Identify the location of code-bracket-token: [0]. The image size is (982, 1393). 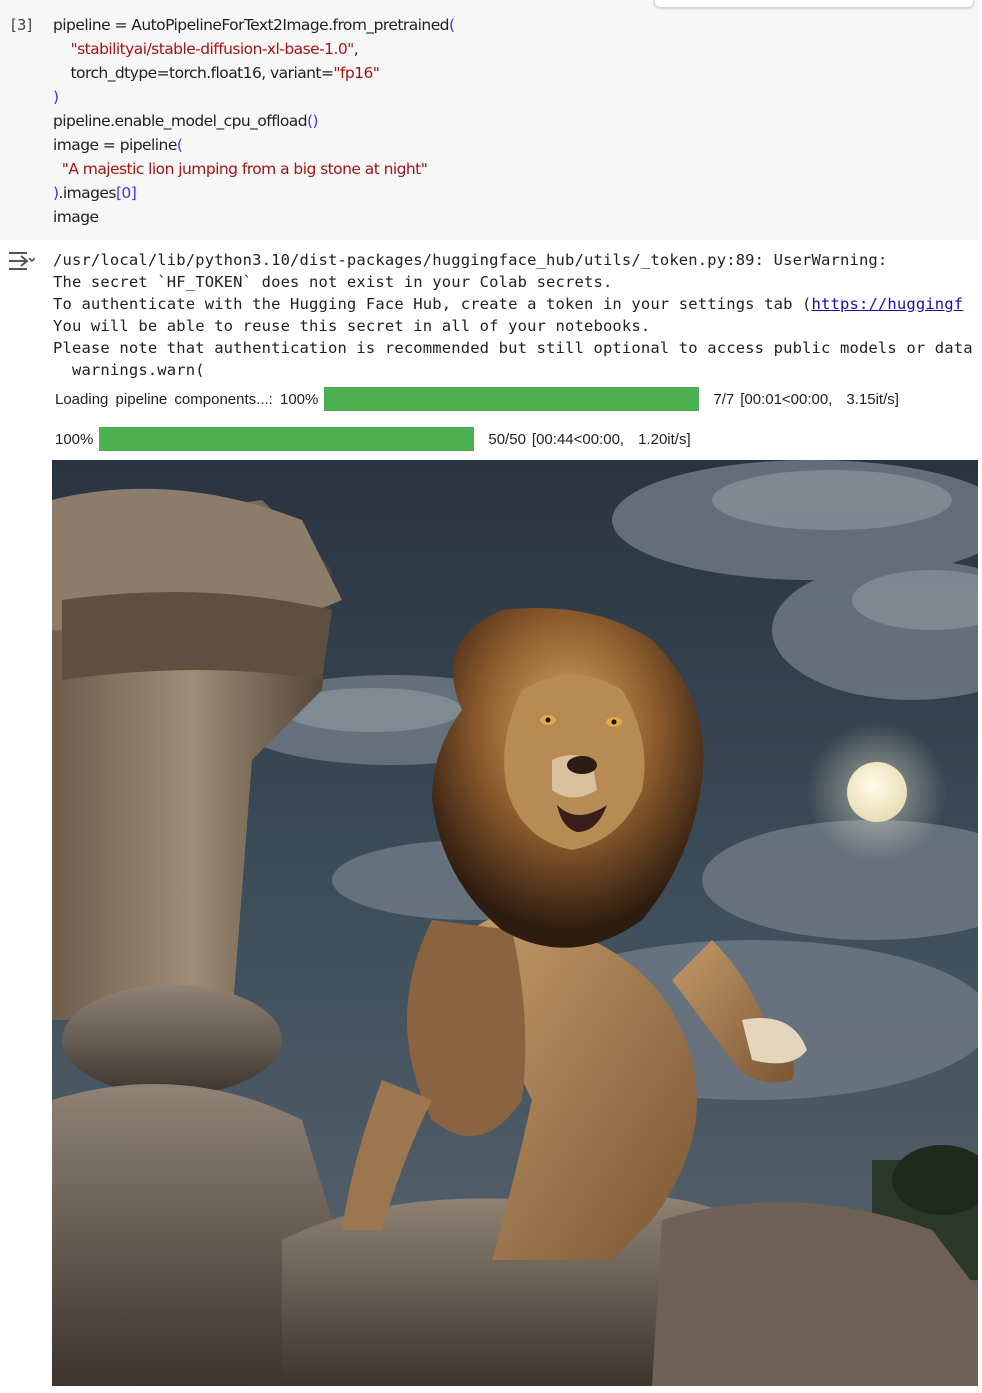
(126, 193).